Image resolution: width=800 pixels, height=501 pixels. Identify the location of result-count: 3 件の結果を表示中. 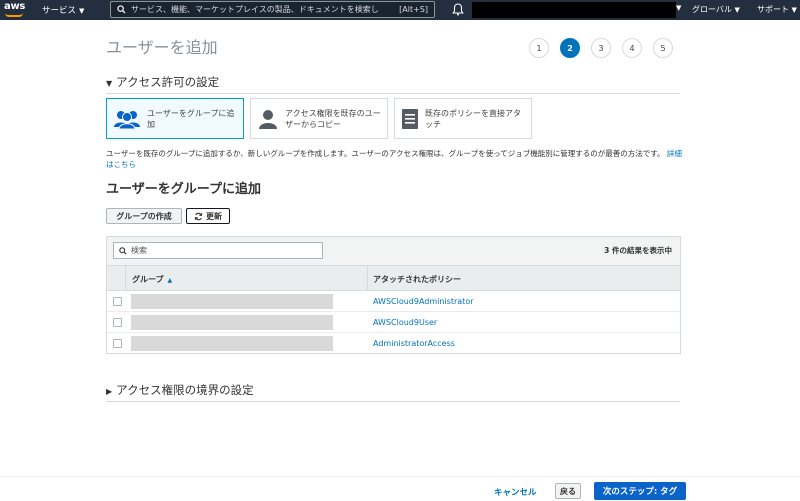
(638, 250).